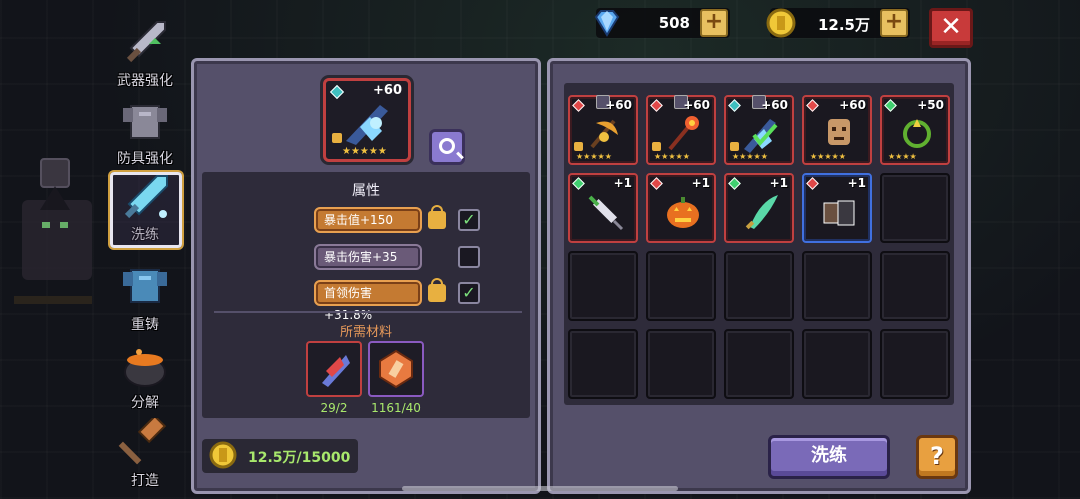 The width and height of the screenshot is (1080, 499). Describe the element at coordinates (145, 368) in the screenshot. I see `cauldron-icon` at that location.